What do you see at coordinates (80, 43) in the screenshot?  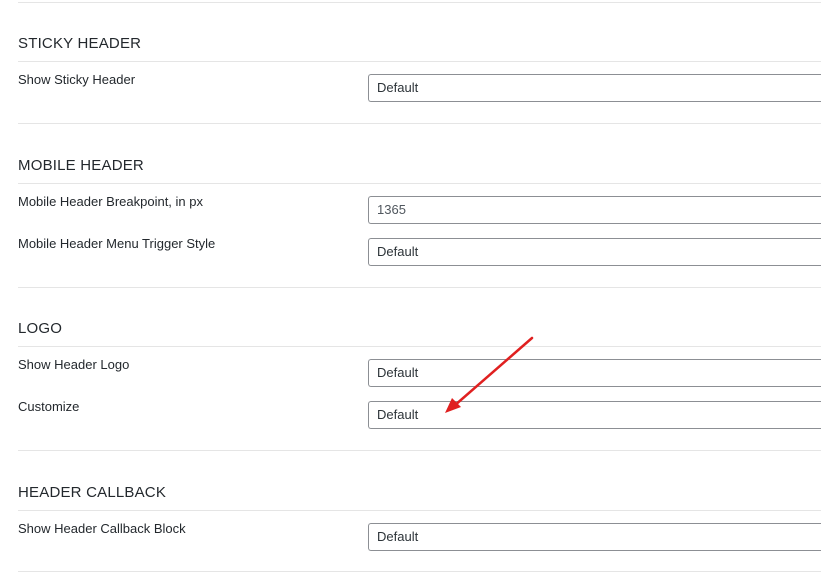 I see `section-title-sticky-header: STICKY HEADER` at bounding box center [80, 43].